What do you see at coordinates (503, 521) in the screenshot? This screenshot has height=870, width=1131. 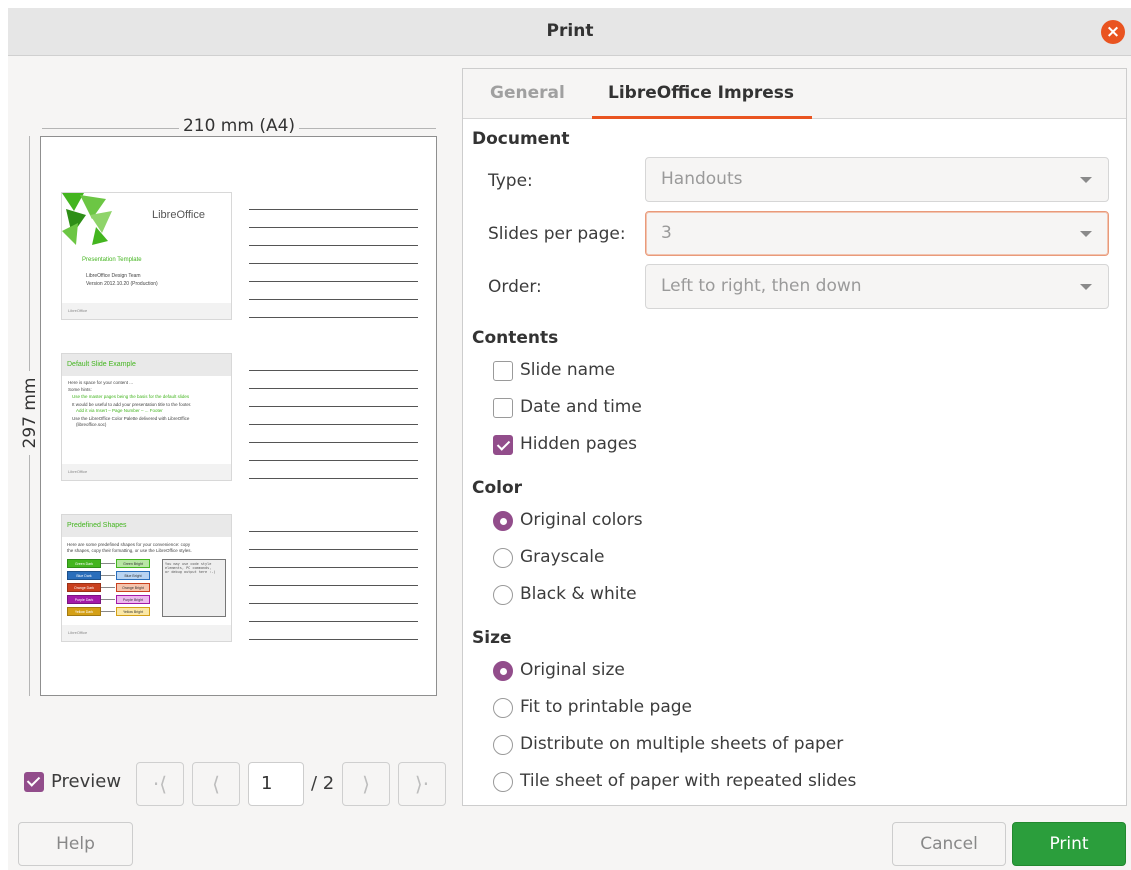 I see `original-colors-radio` at bounding box center [503, 521].